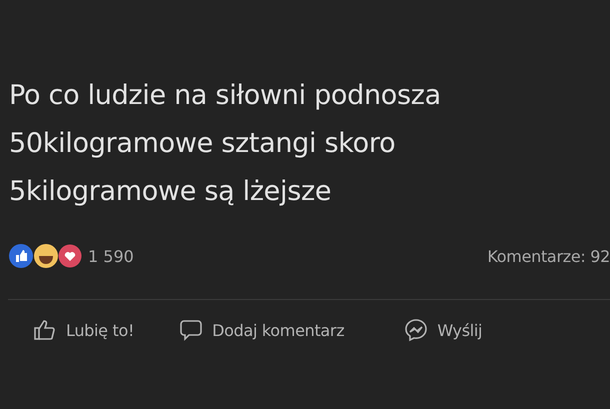 The width and height of the screenshot is (610, 409). Describe the element at coordinates (45, 330) in the screenshot. I see `thumbs-up-icon` at that location.